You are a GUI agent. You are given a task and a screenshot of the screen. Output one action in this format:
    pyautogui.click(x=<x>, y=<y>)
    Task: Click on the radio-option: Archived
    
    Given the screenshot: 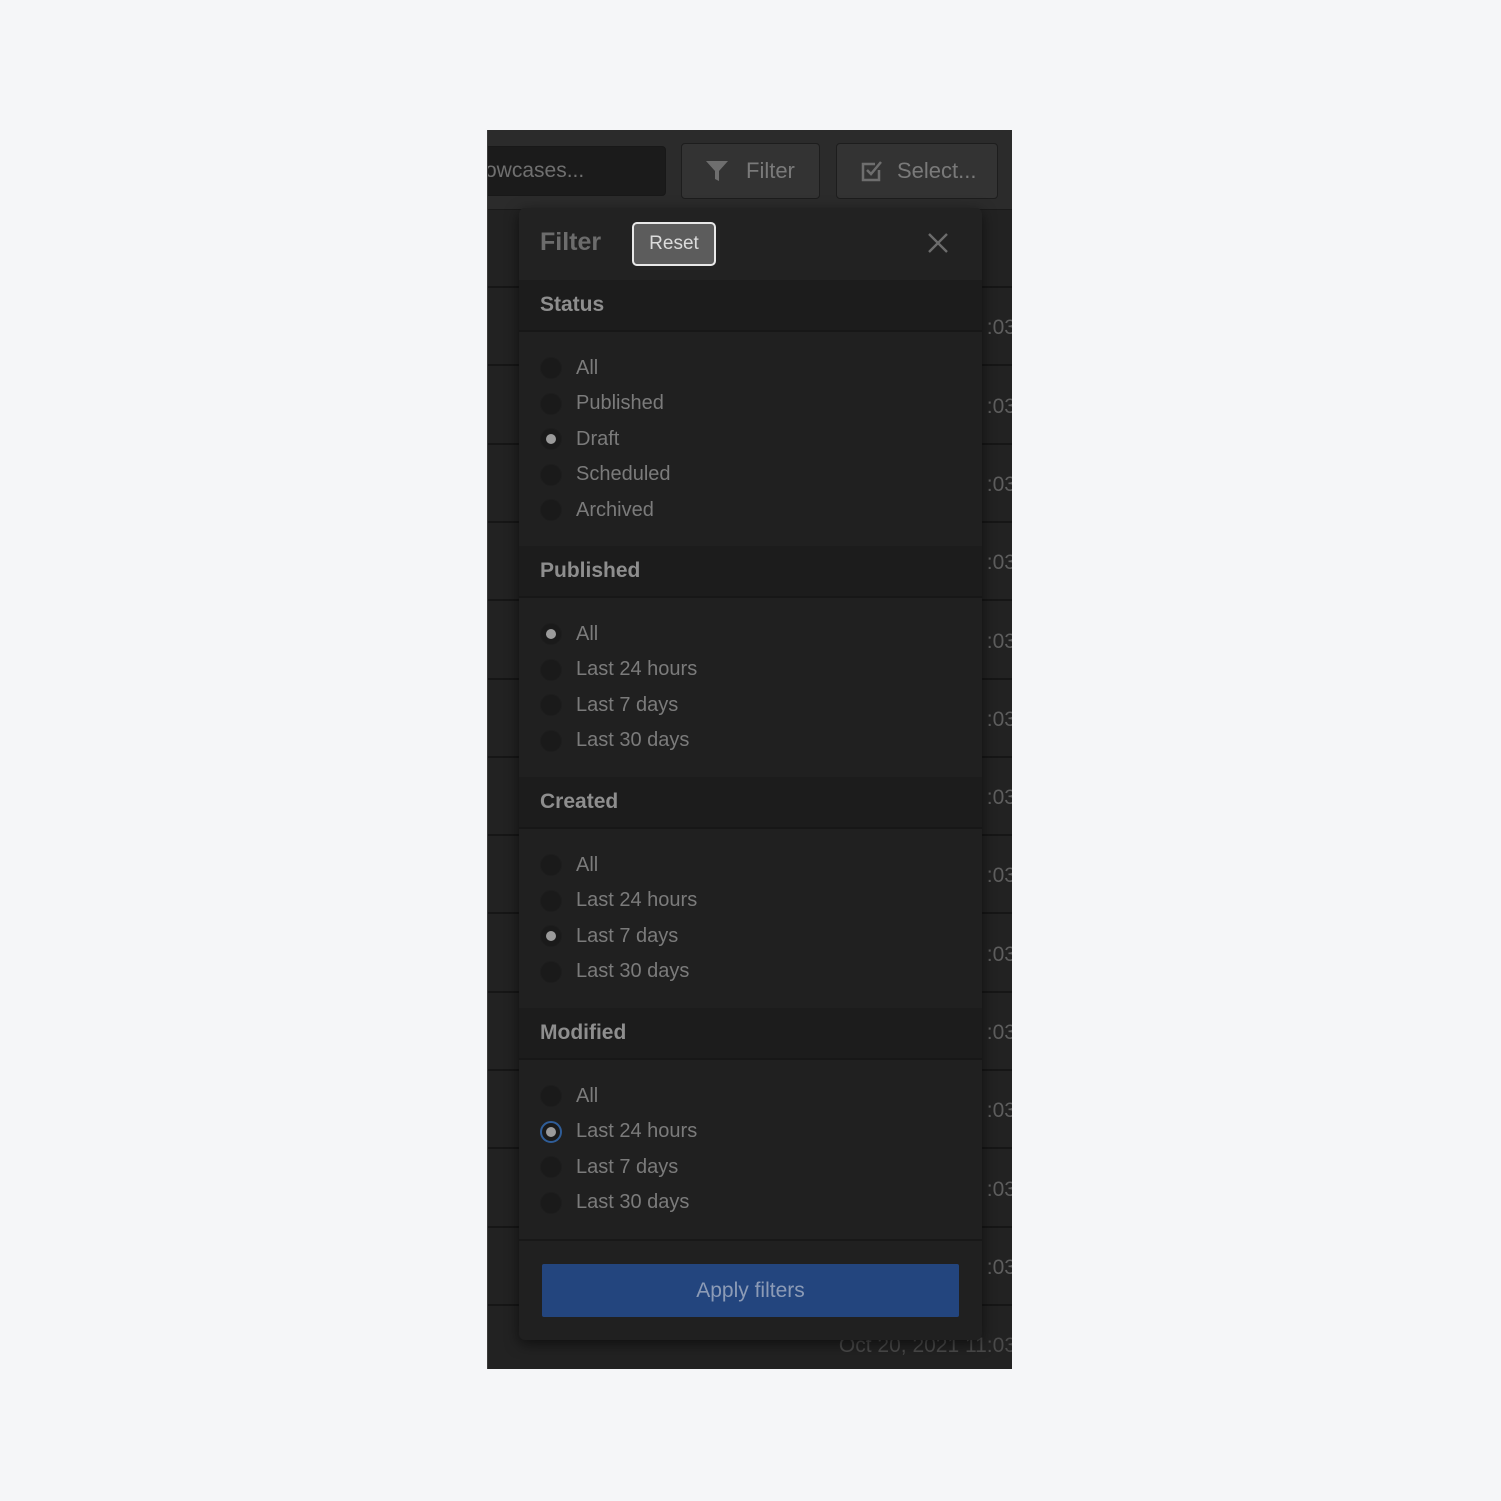 What is the action you would take?
    pyautogui.click(x=597, y=510)
    